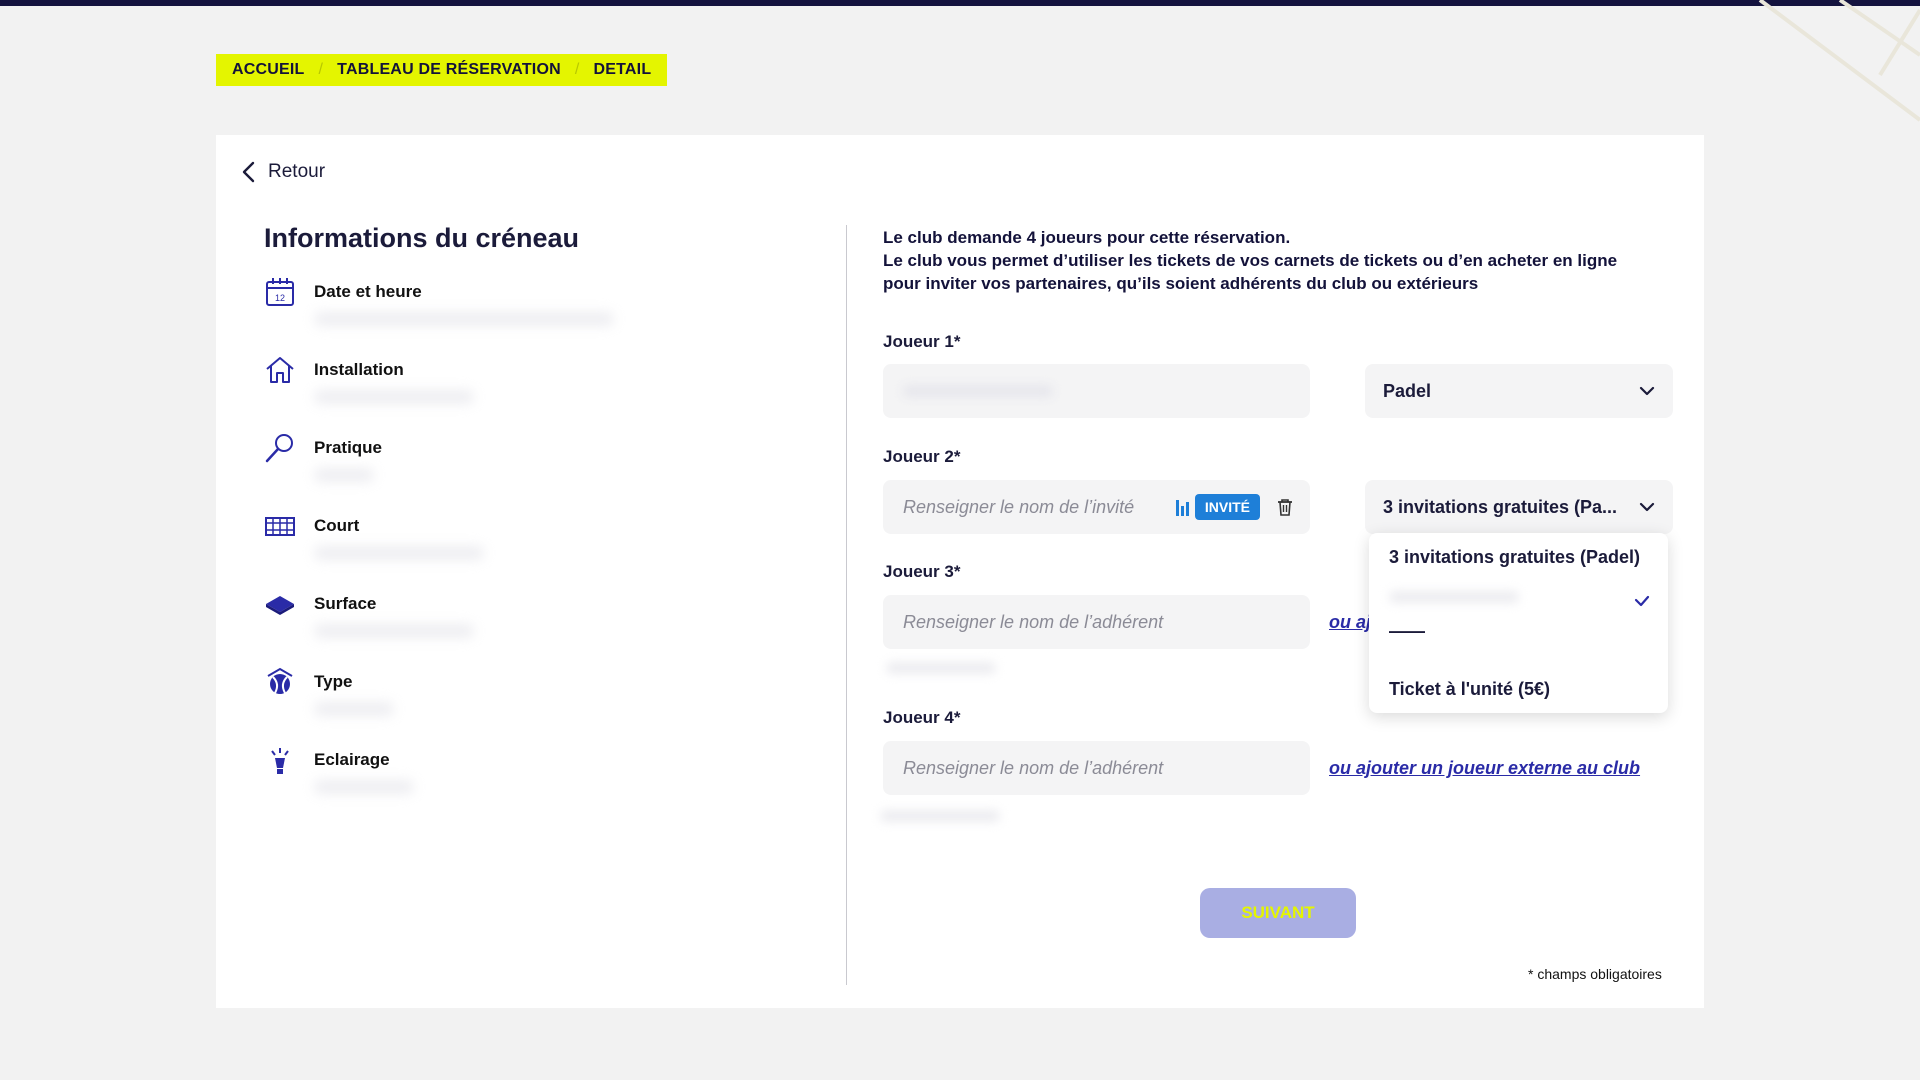 Image resolution: width=1920 pixels, height=1080 pixels. Describe the element at coordinates (922, 456) in the screenshot. I see `player-2-label: Joueur 2*` at that location.